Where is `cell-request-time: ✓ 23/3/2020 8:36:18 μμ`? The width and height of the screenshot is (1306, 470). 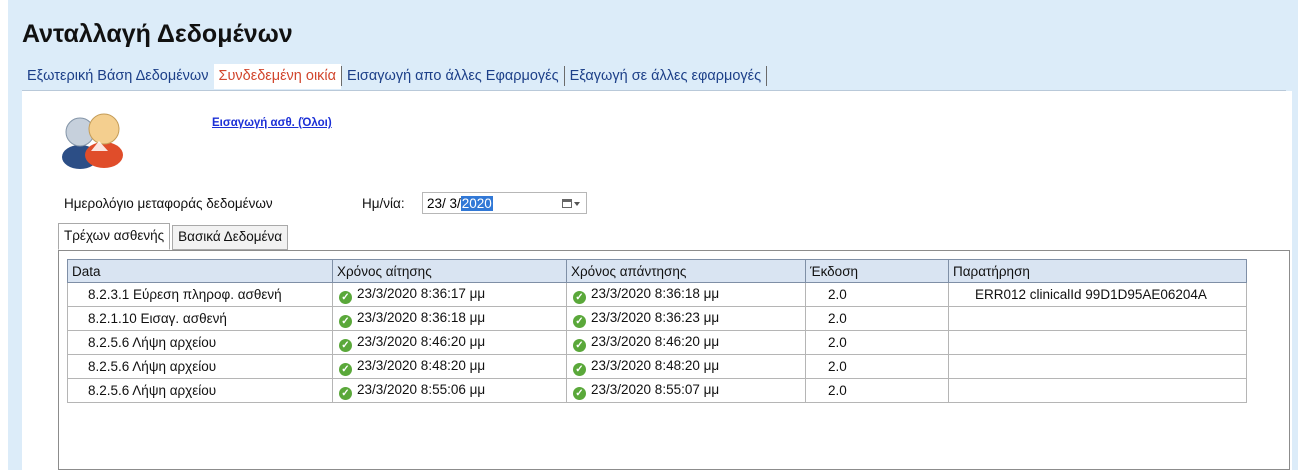
cell-request-time: ✓ 23/3/2020 8:36:18 μμ is located at coordinates (449, 318).